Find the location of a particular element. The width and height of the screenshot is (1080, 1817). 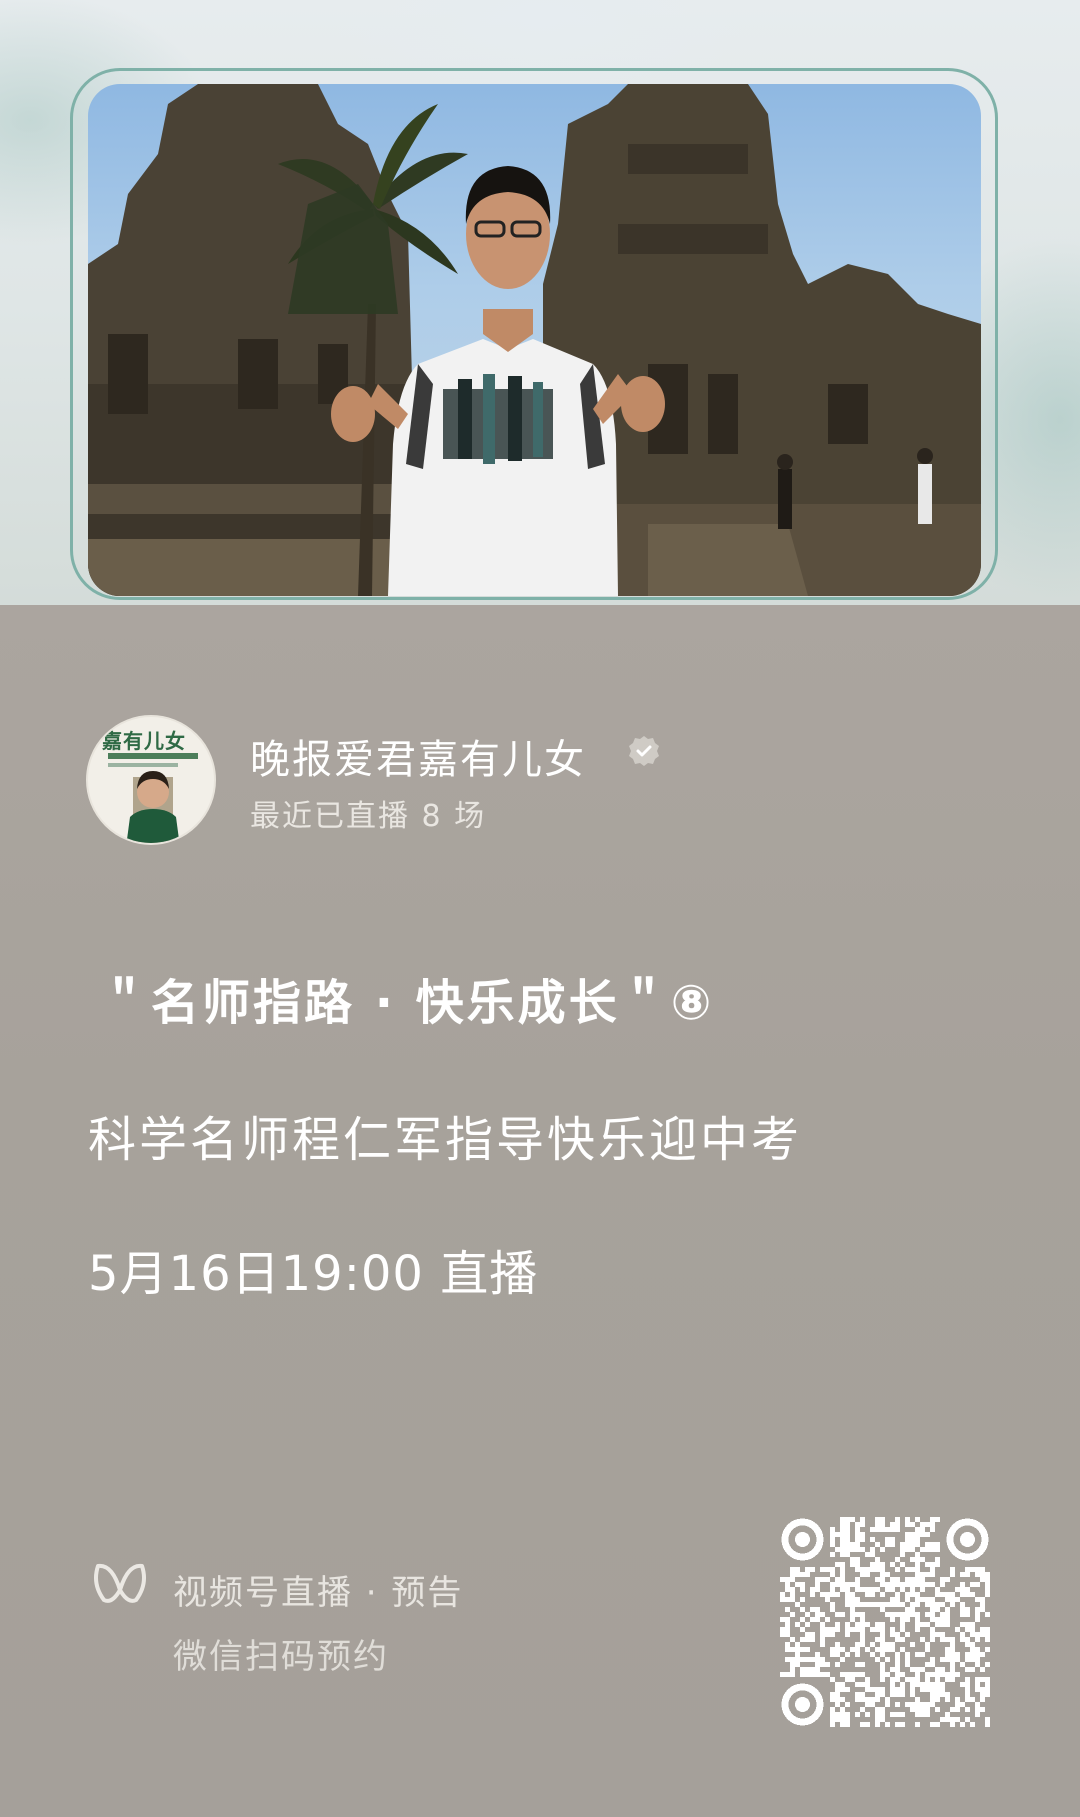

recent-streams-count: 最近已直播 8 场 is located at coordinates (368, 816).